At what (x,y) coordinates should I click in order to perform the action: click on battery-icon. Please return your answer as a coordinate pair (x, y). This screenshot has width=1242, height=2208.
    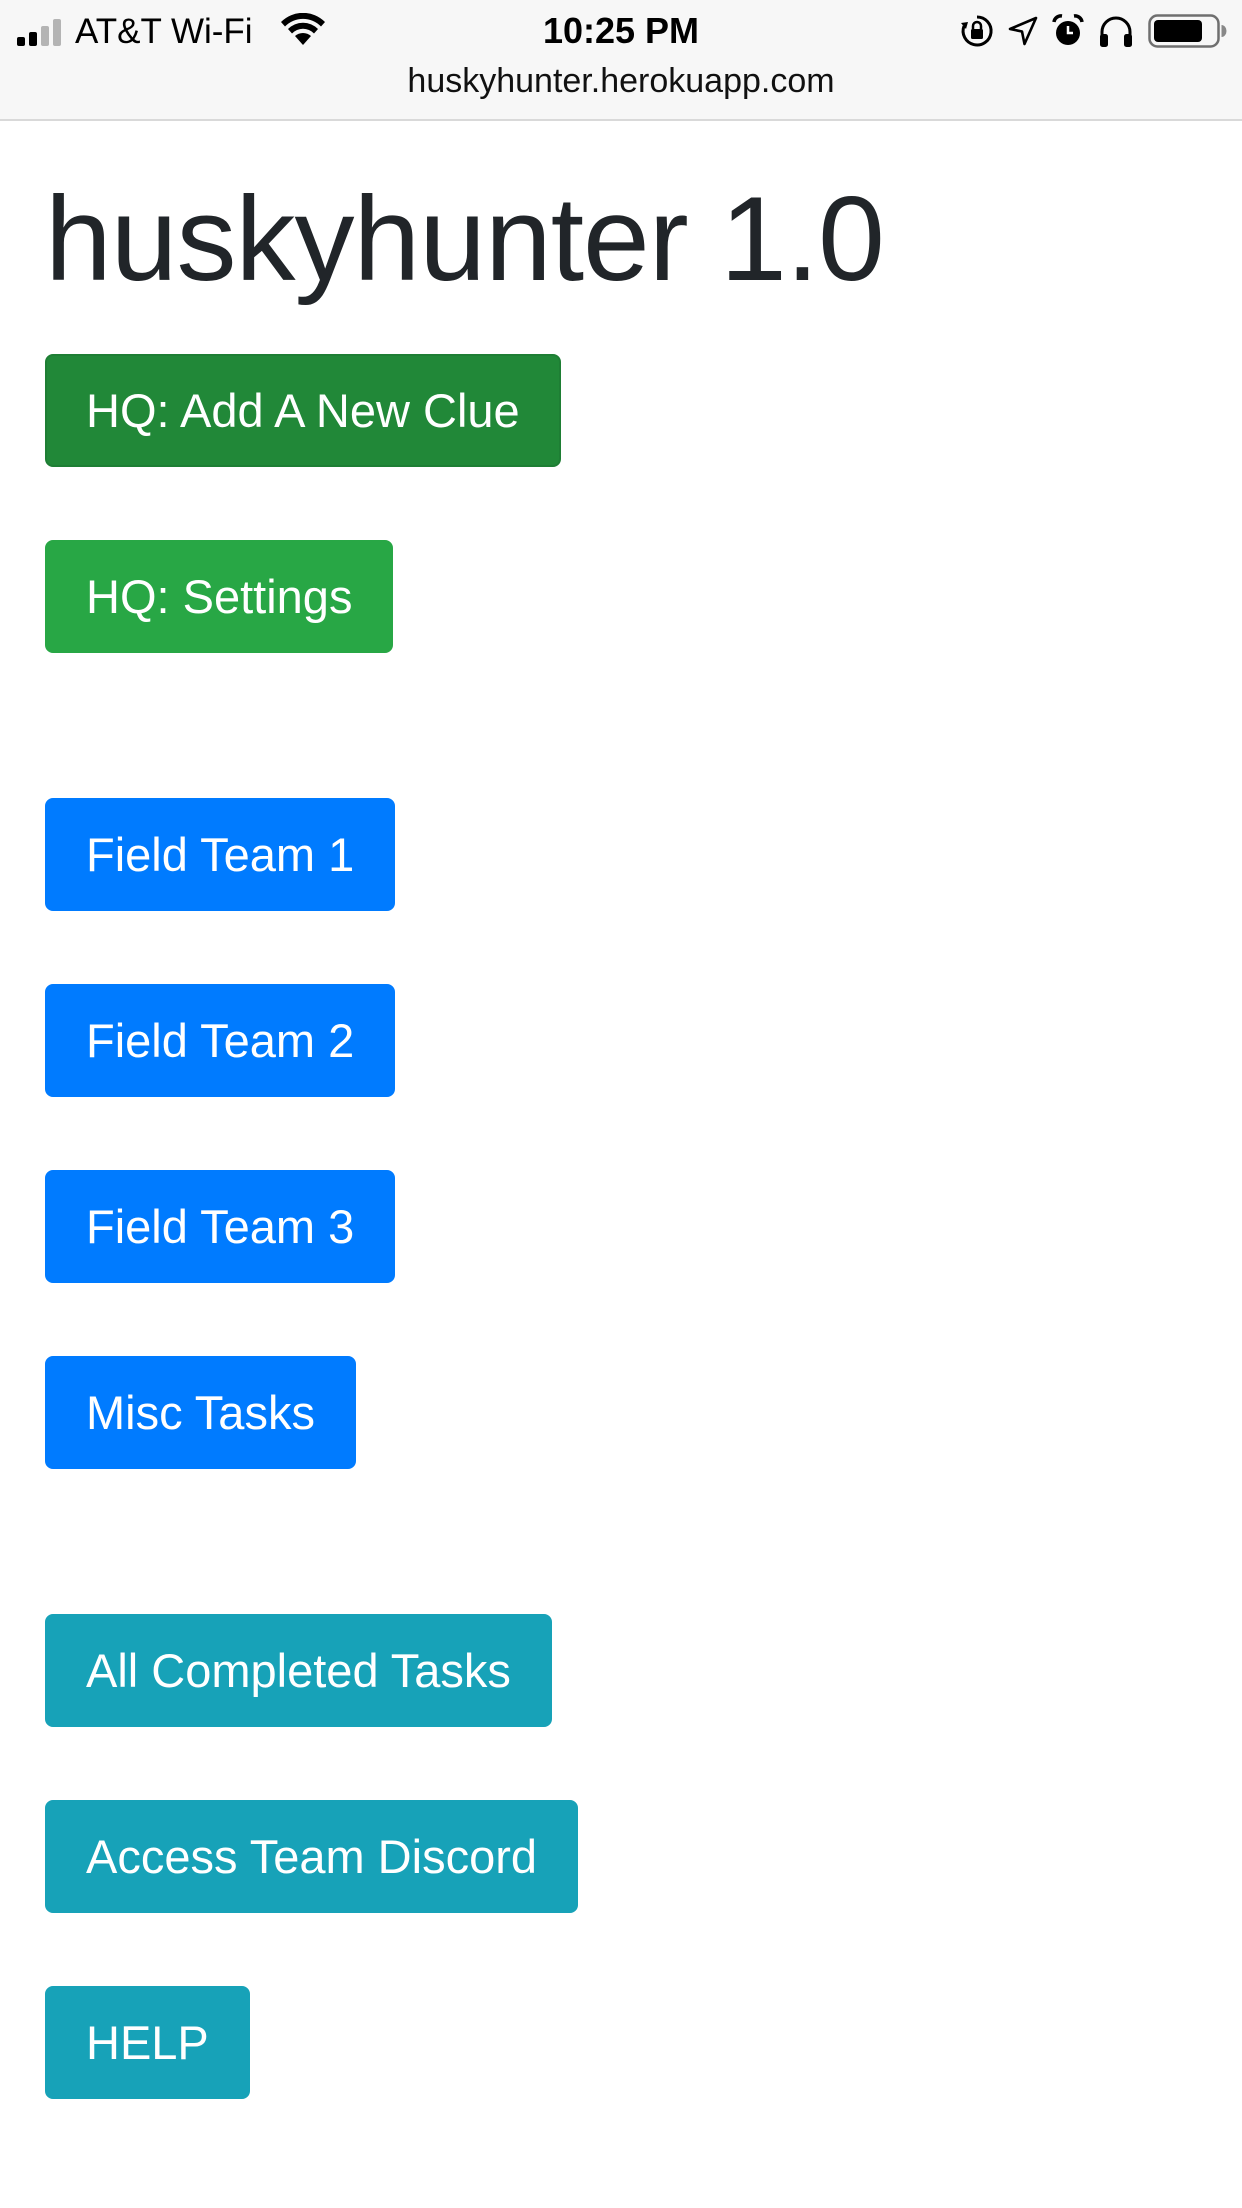
    Looking at the image, I should click on (1188, 31).